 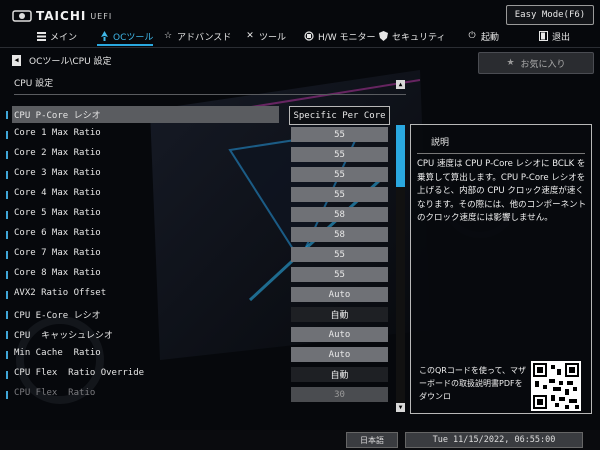 What do you see at coordinates (556, 386) in the screenshot?
I see `qr-code-icon` at bounding box center [556, 386].